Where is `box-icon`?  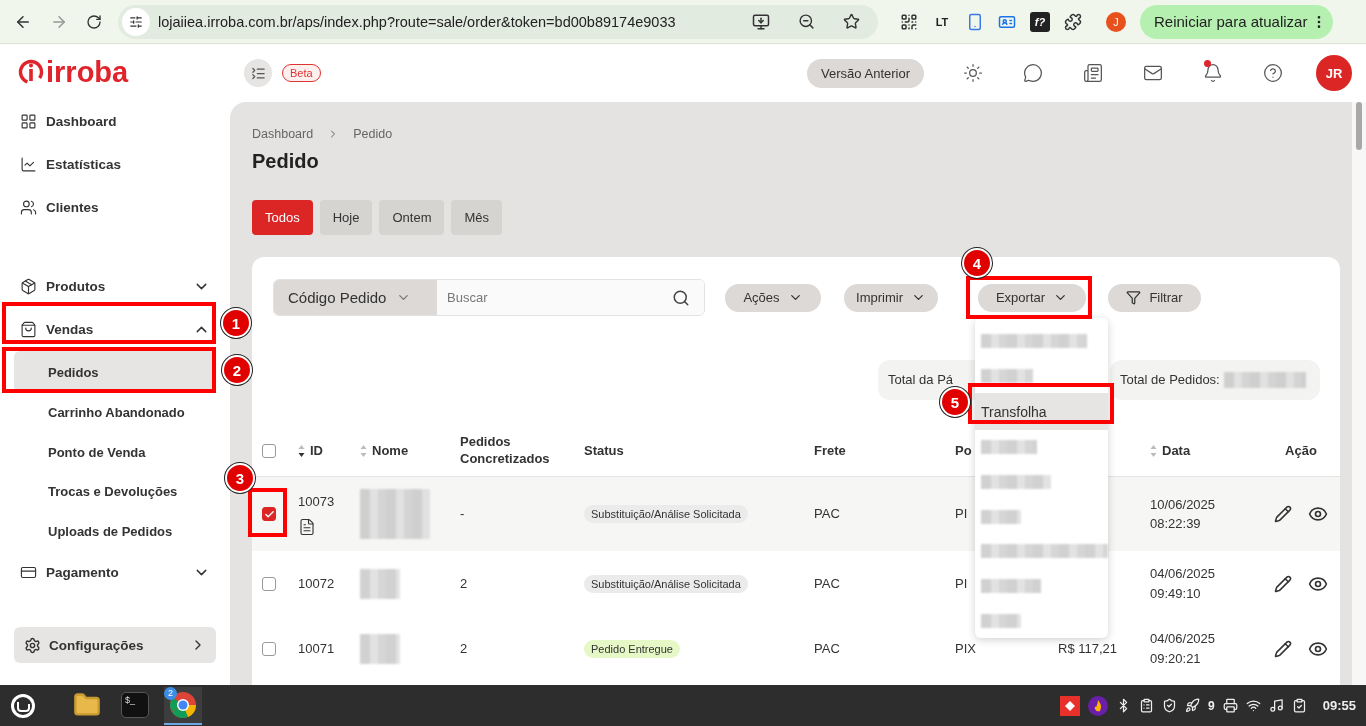 box-icon is located at coordinates (28, 286).